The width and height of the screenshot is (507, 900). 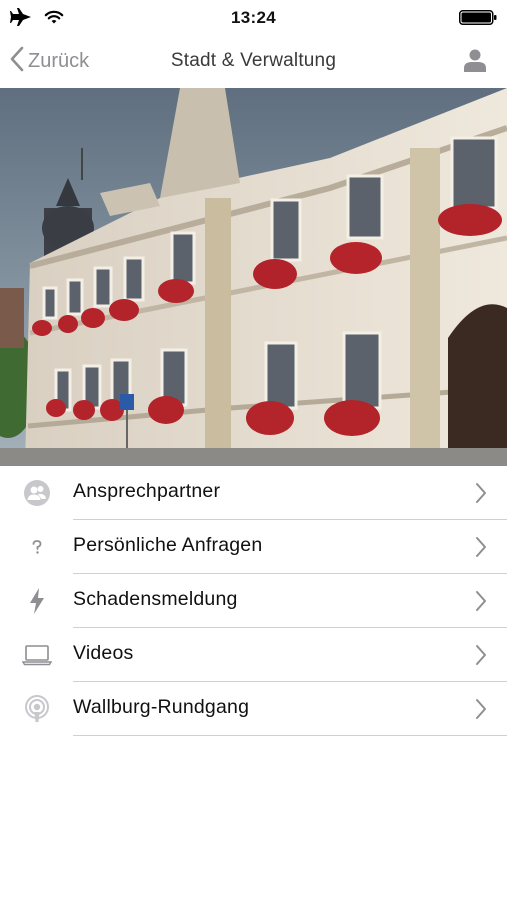 I want to click on page-title: Stadt & Verwaltung, so click(x=253, y=60).